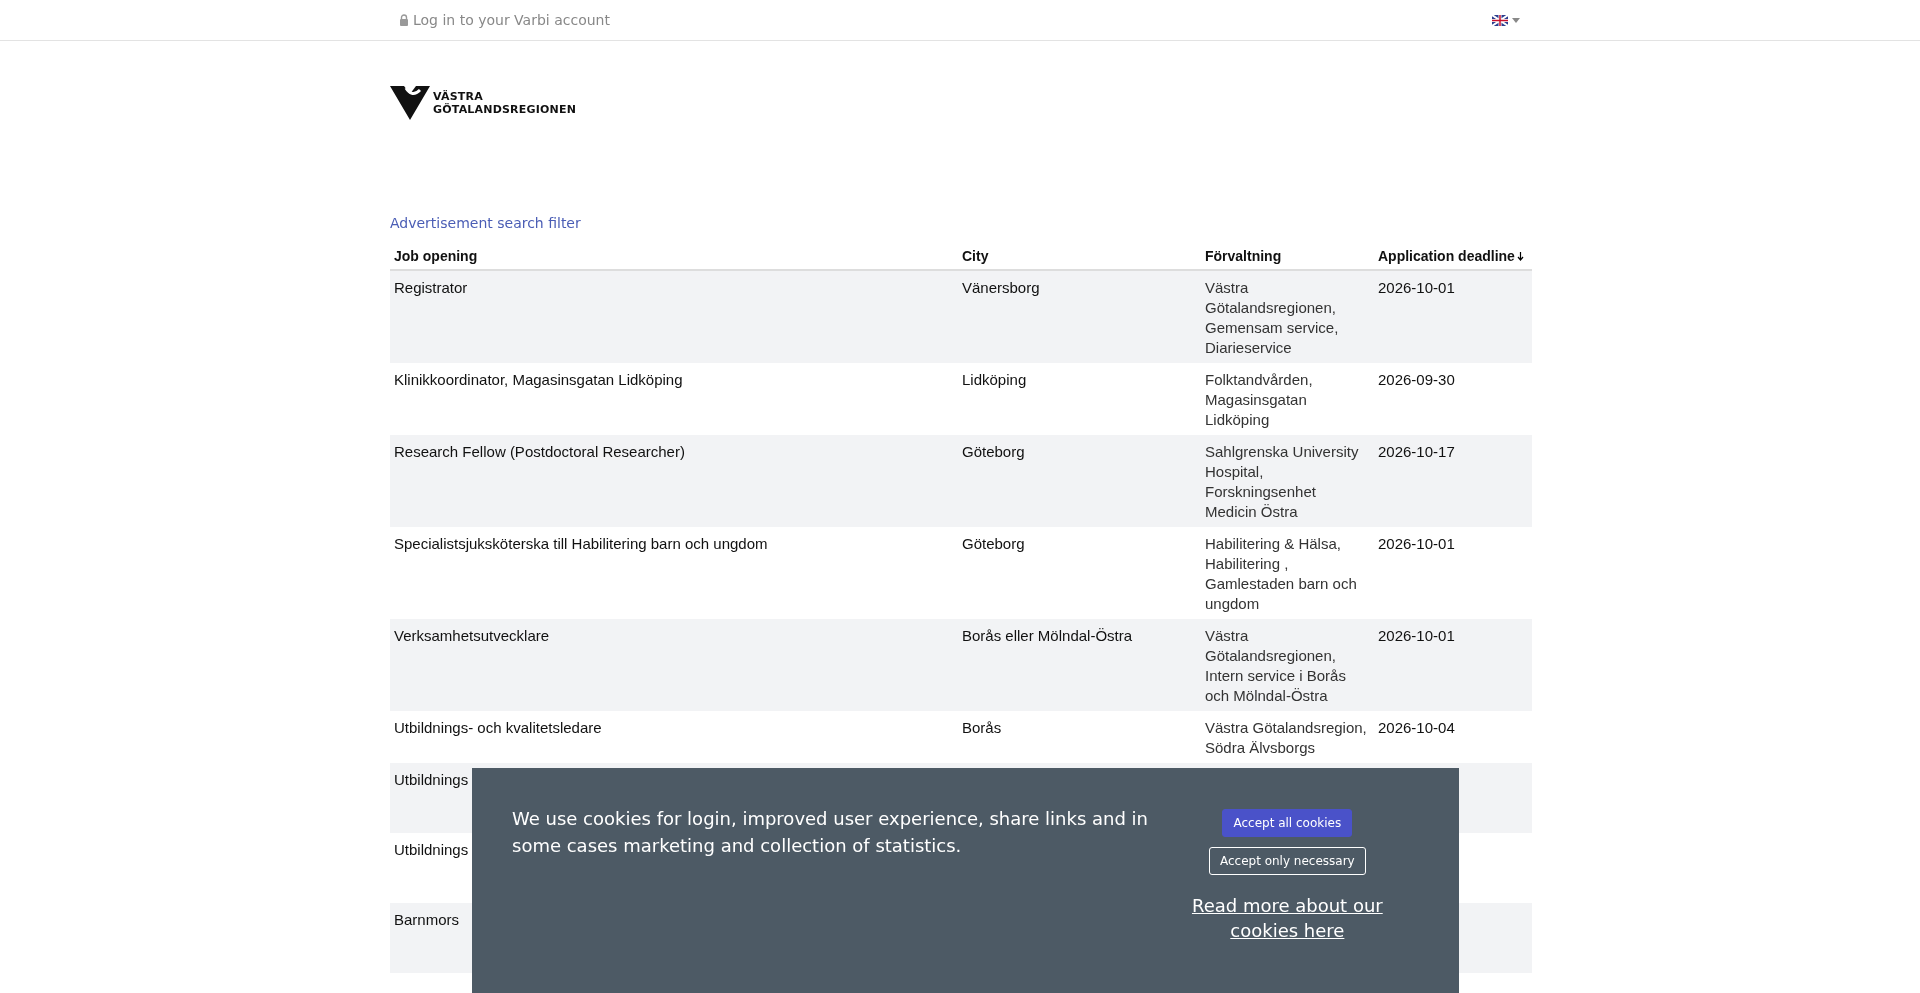 Image resolution: width=1920 pixels, height=993 pixels. What do you see at coordinates (1281, 573) in the screenshot?
I see `table-cell: Habilitering & Hälsa, Habilitering , Gamlestaden barn och ungdom` at bounding box center [1281, 573].